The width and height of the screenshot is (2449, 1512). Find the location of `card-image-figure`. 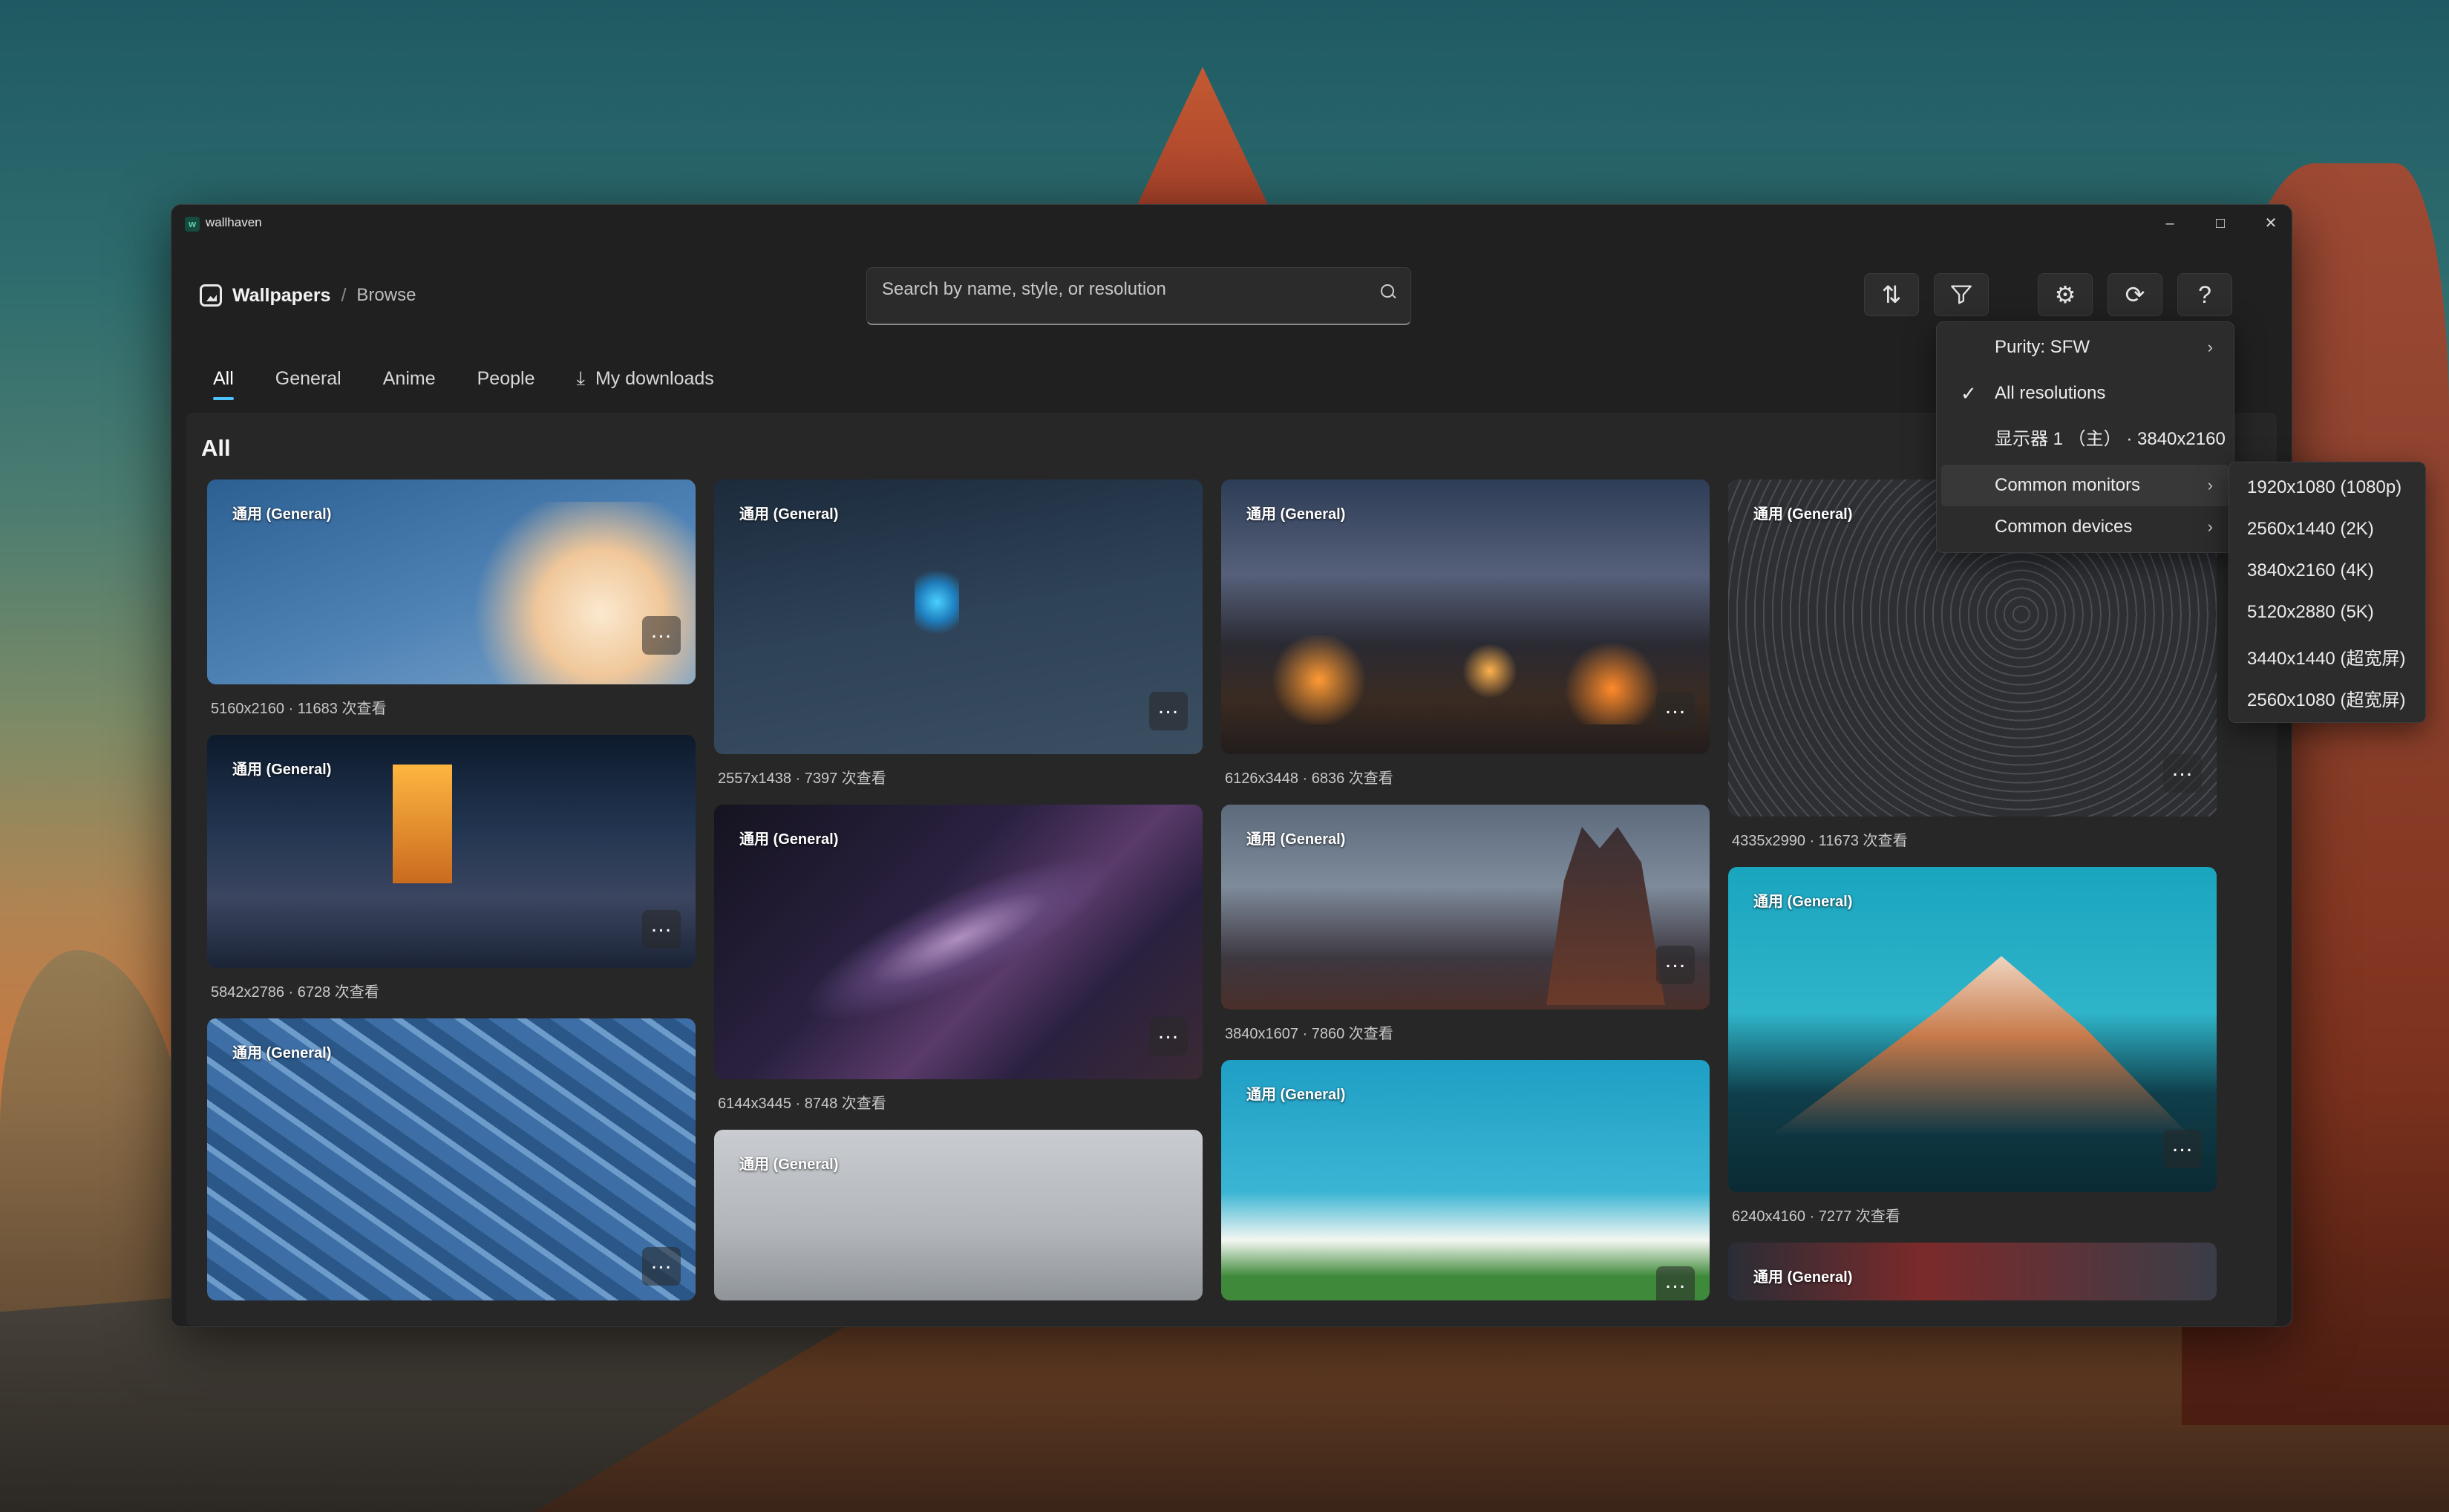

card-image-figure is located at coordinates (937, 602).